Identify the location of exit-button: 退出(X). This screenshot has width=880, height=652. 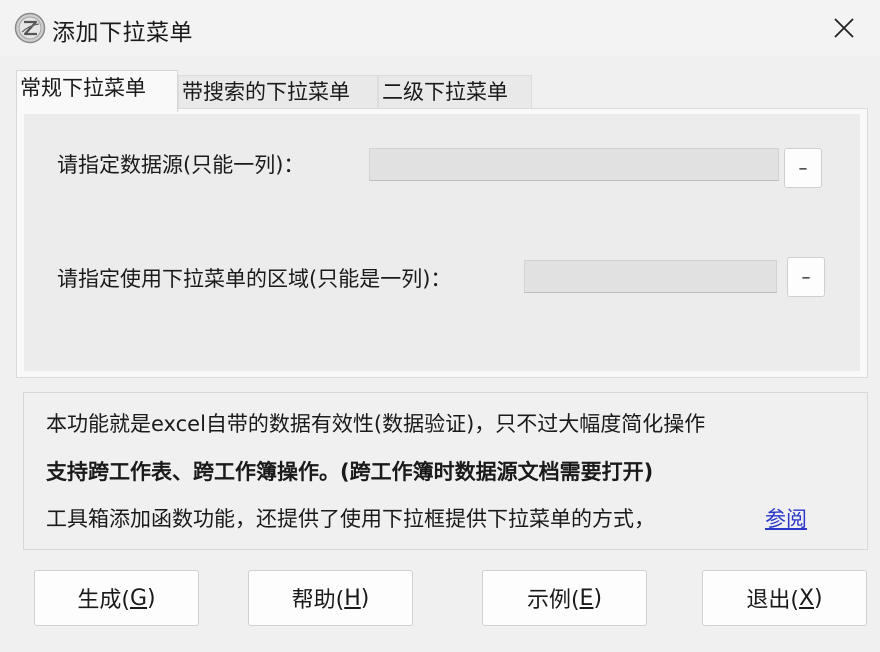
(784, 598).